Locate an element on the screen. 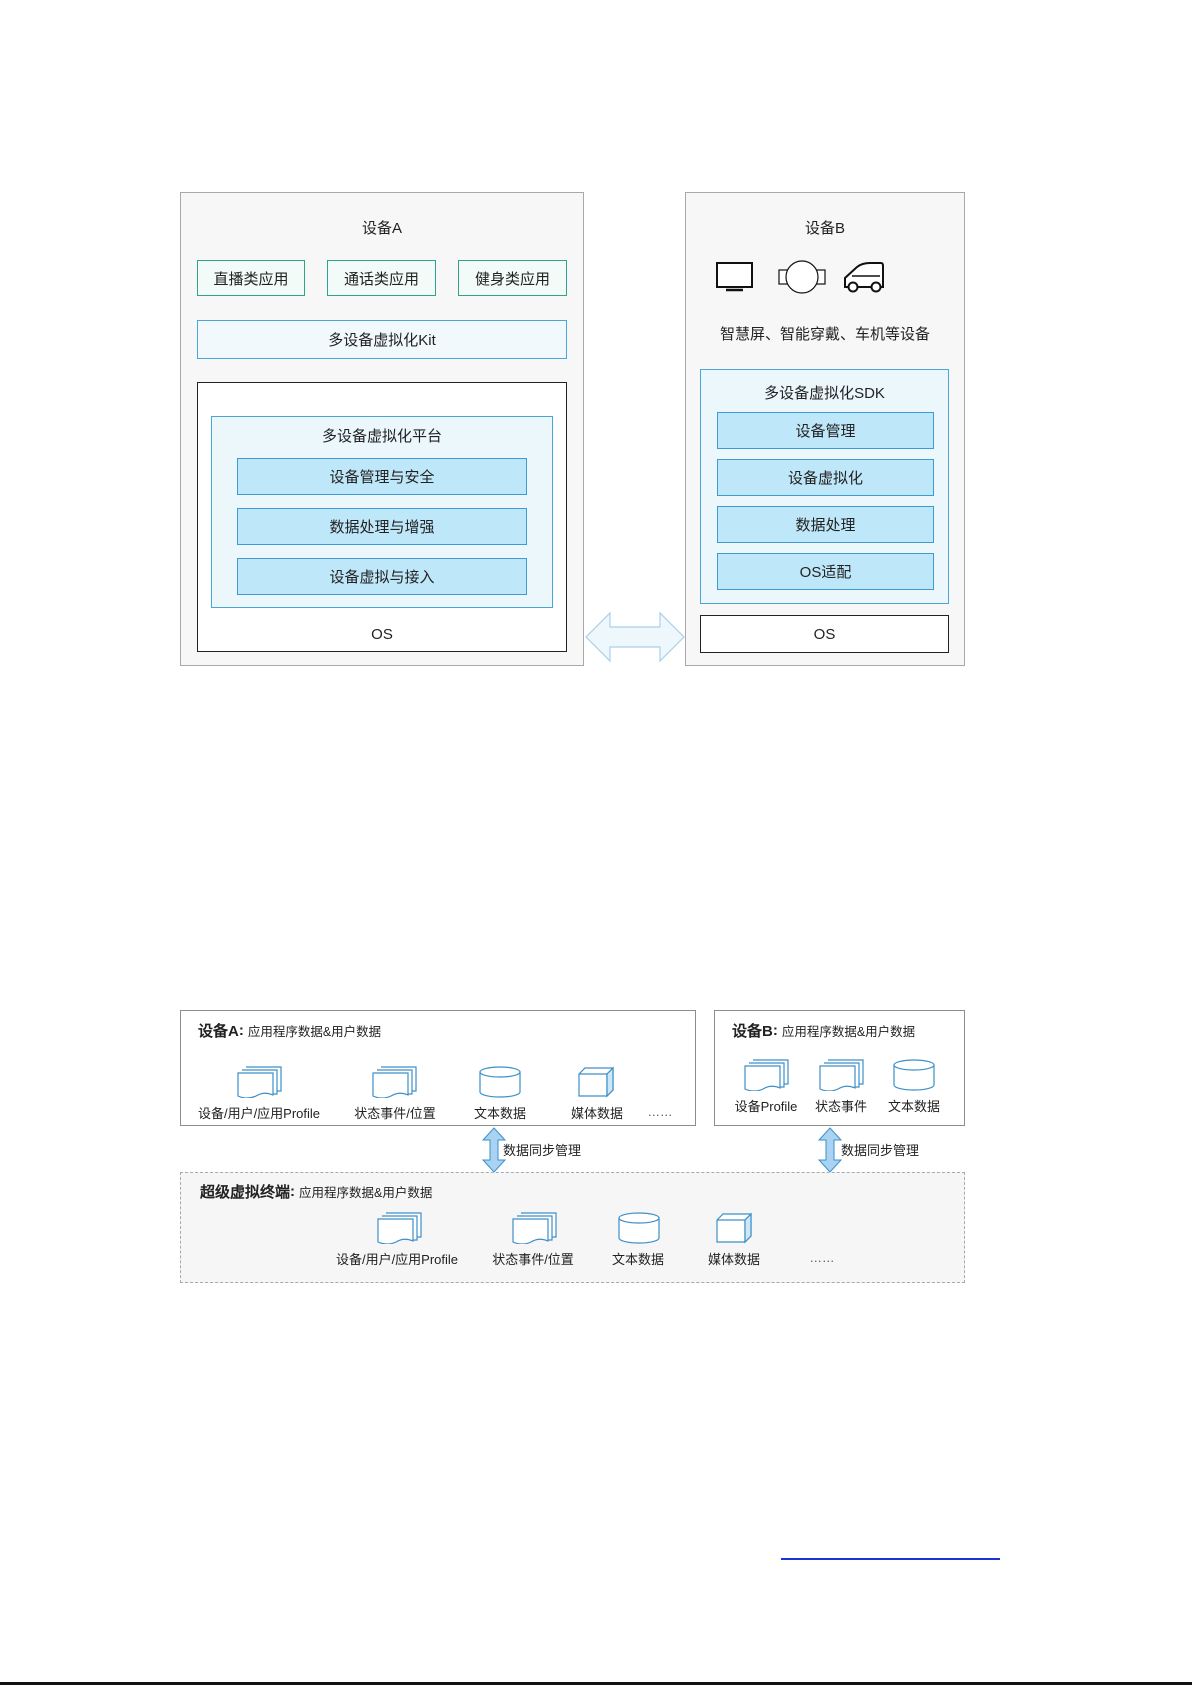 Image resolution: width=1192 pixels, height=1685 pixels. module-data-processing-enhancement: 数据处理与增强 is located at coordinates (382, 526).